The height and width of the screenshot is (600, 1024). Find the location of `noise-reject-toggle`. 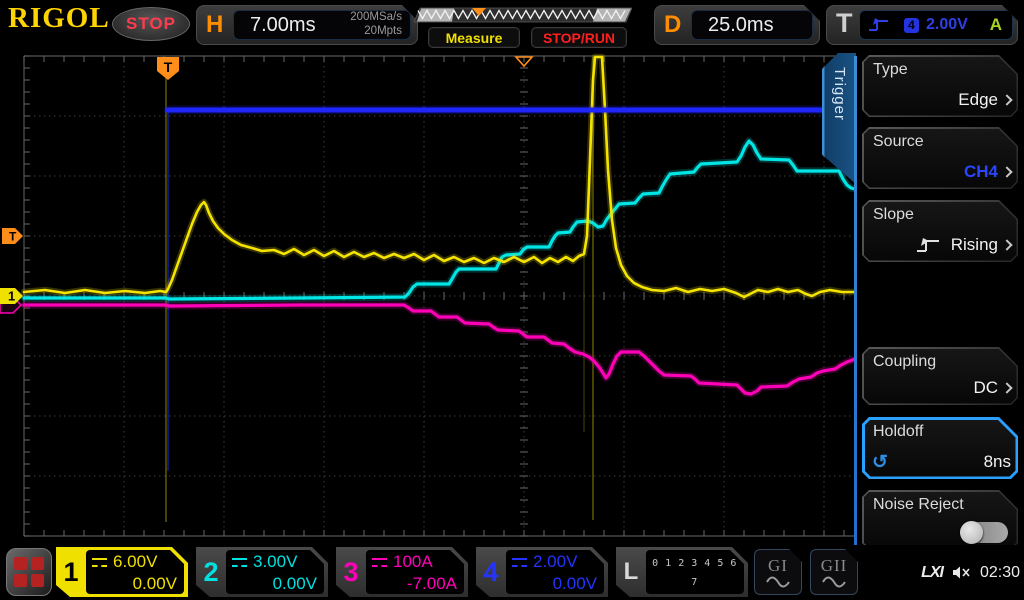

noise-reject-toggle is located at coordinates (984, 532).